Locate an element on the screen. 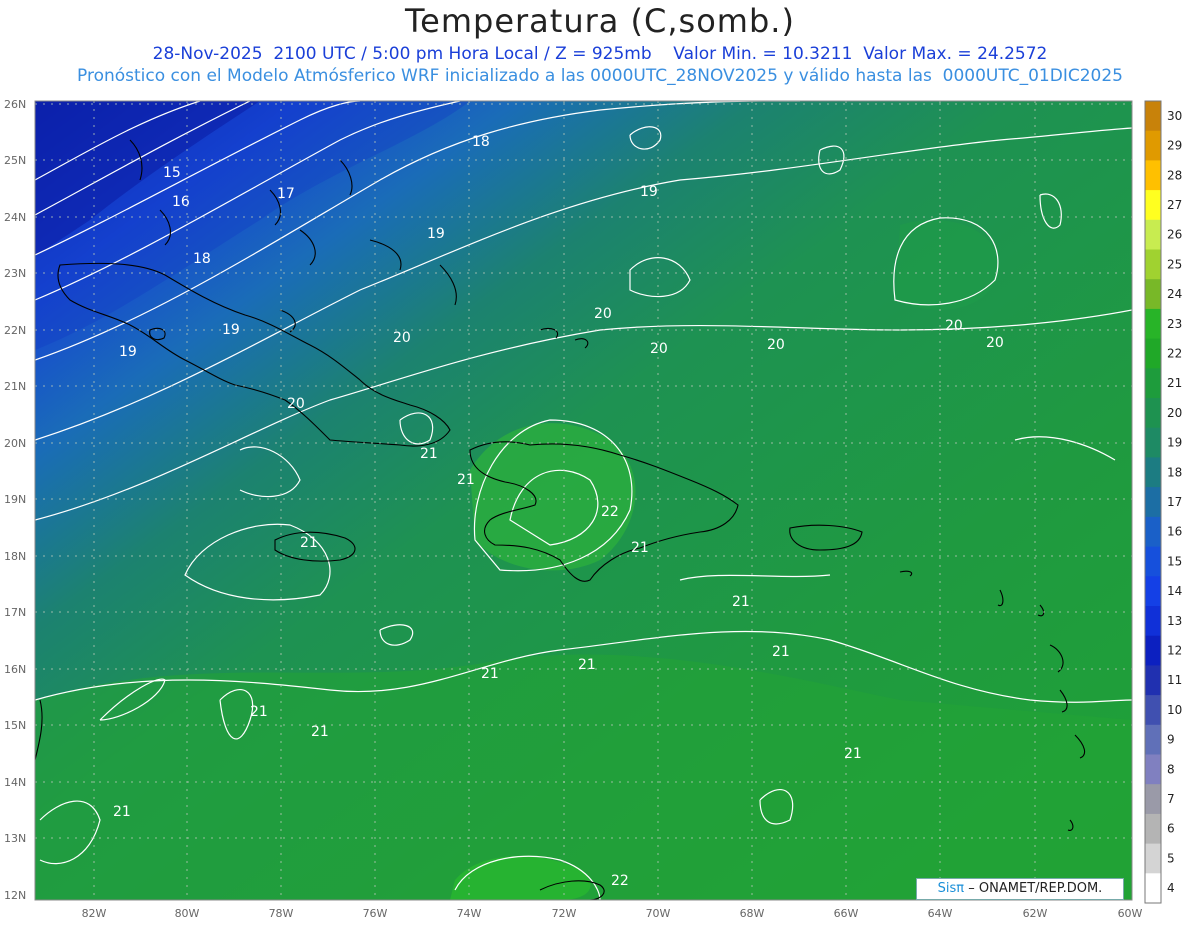 This screenshot has height=927, width=1200. lon-tick-label: 62W is located at coordinates (1035, 913).